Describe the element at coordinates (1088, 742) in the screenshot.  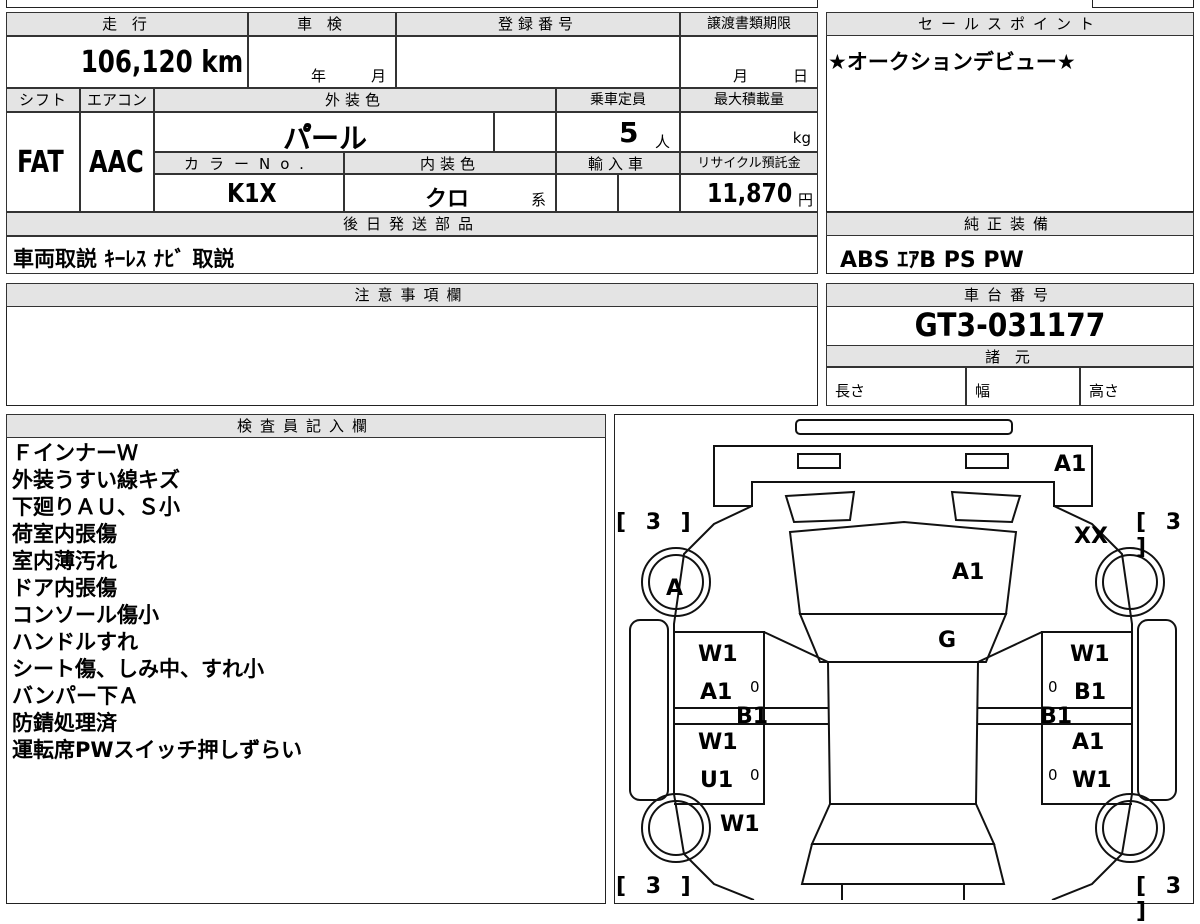
I see `mark-r-rdoor-top: A1` at that location.